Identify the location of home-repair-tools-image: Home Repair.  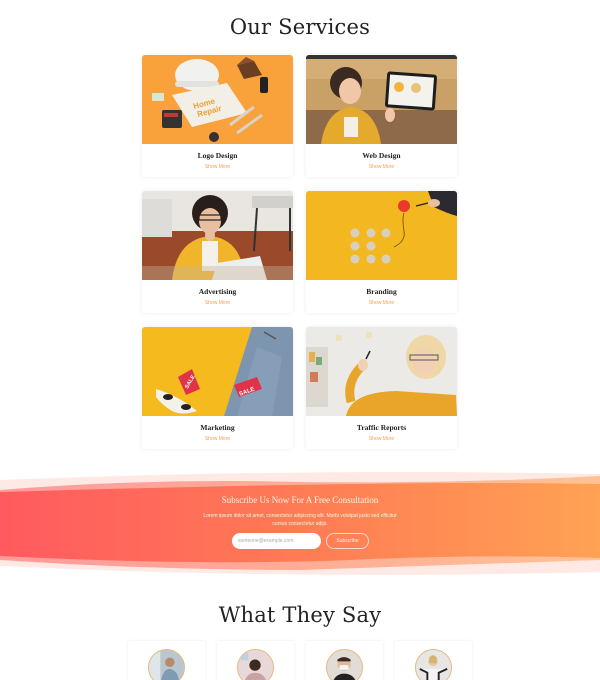
(217, 99).